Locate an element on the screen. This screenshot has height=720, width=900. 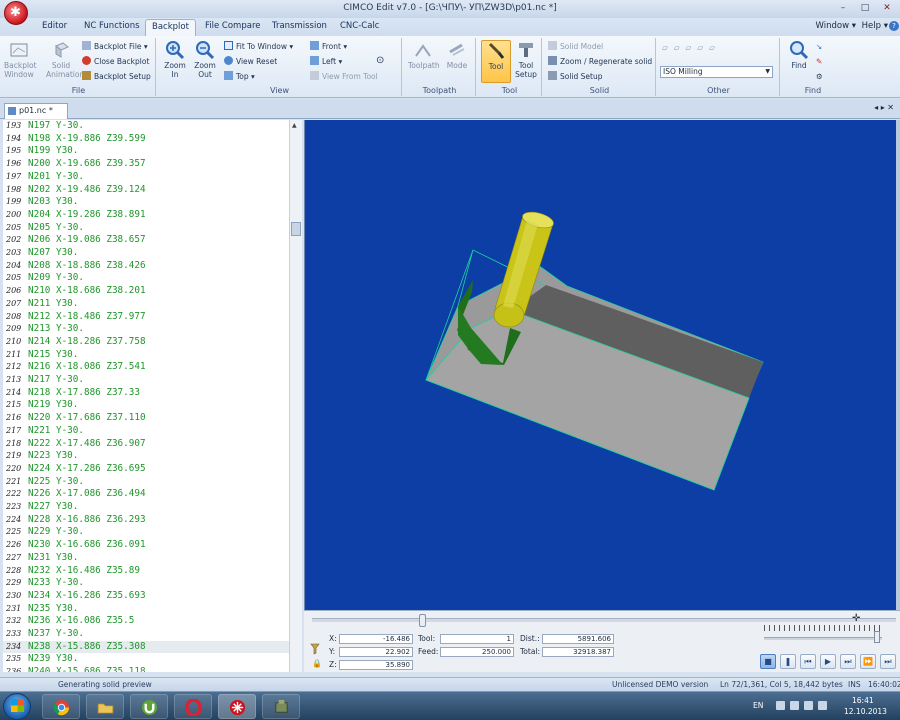
scroll-up-icon: ▲ is located at coordinates (294, 125).